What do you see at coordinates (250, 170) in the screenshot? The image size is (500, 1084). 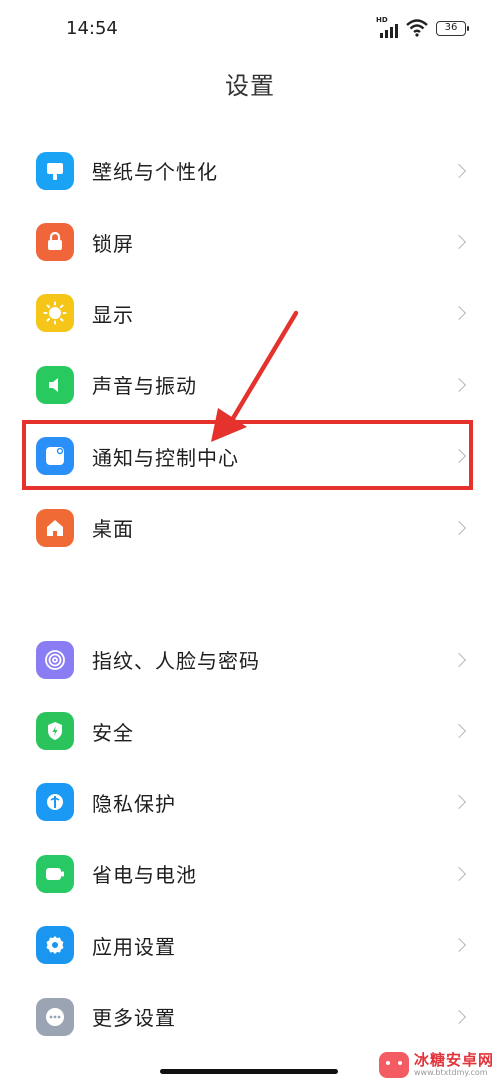 I see `settings-item-wallpaper: 壁纸与个性化` at bounding box center [250, 170].